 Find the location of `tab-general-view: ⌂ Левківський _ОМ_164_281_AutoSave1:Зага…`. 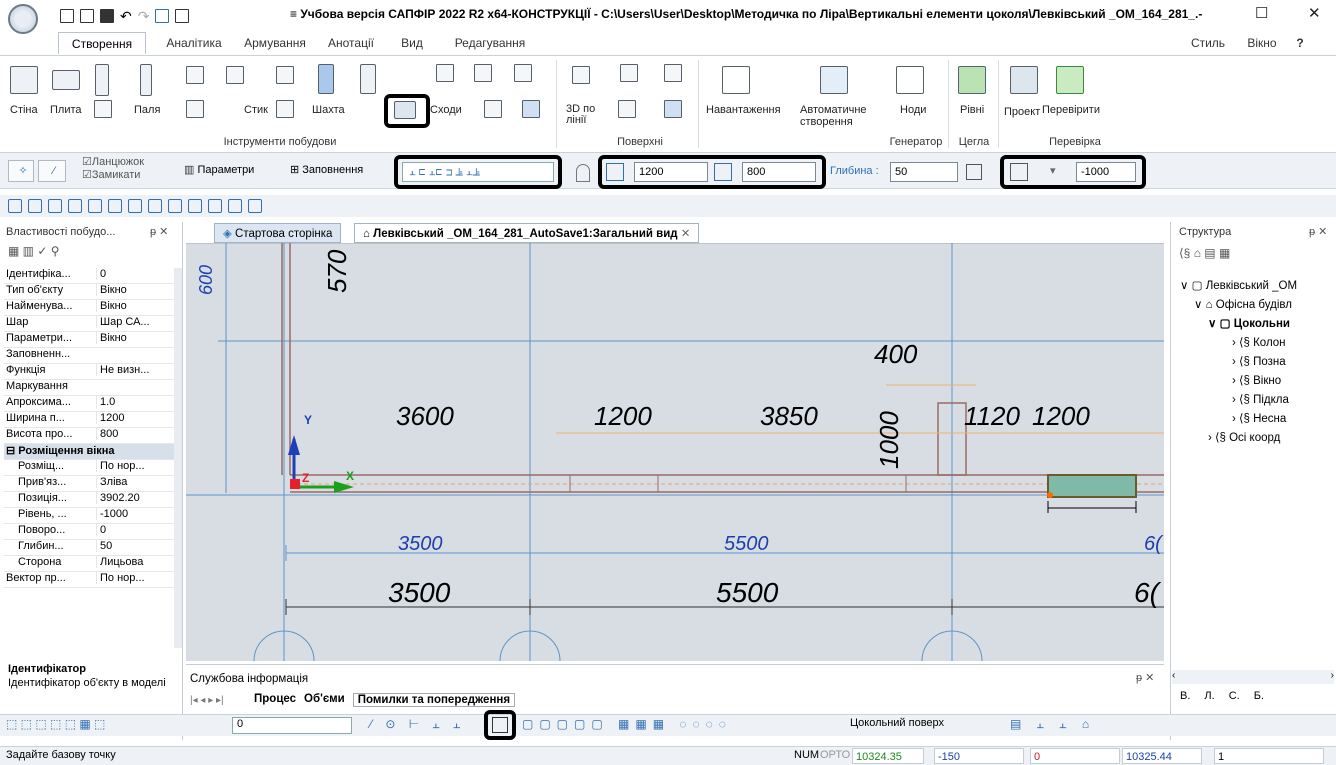

tab-general-view: ⌂ Левківський _ОМ_164_281_AutoSave1:Зага… is located at coordinates (527, 233).